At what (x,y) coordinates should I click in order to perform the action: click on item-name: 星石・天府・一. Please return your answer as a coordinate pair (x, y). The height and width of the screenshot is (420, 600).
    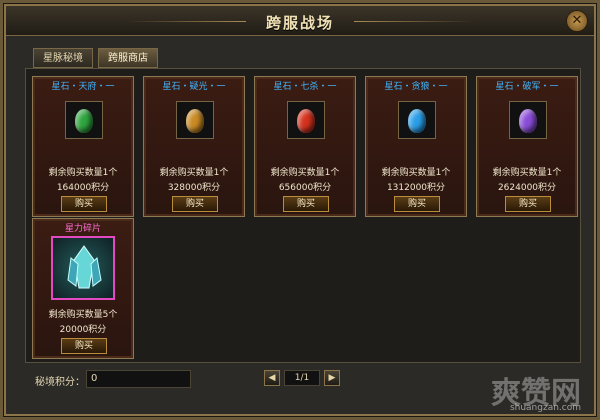
    Looking at the image, I should click on (83, 87).